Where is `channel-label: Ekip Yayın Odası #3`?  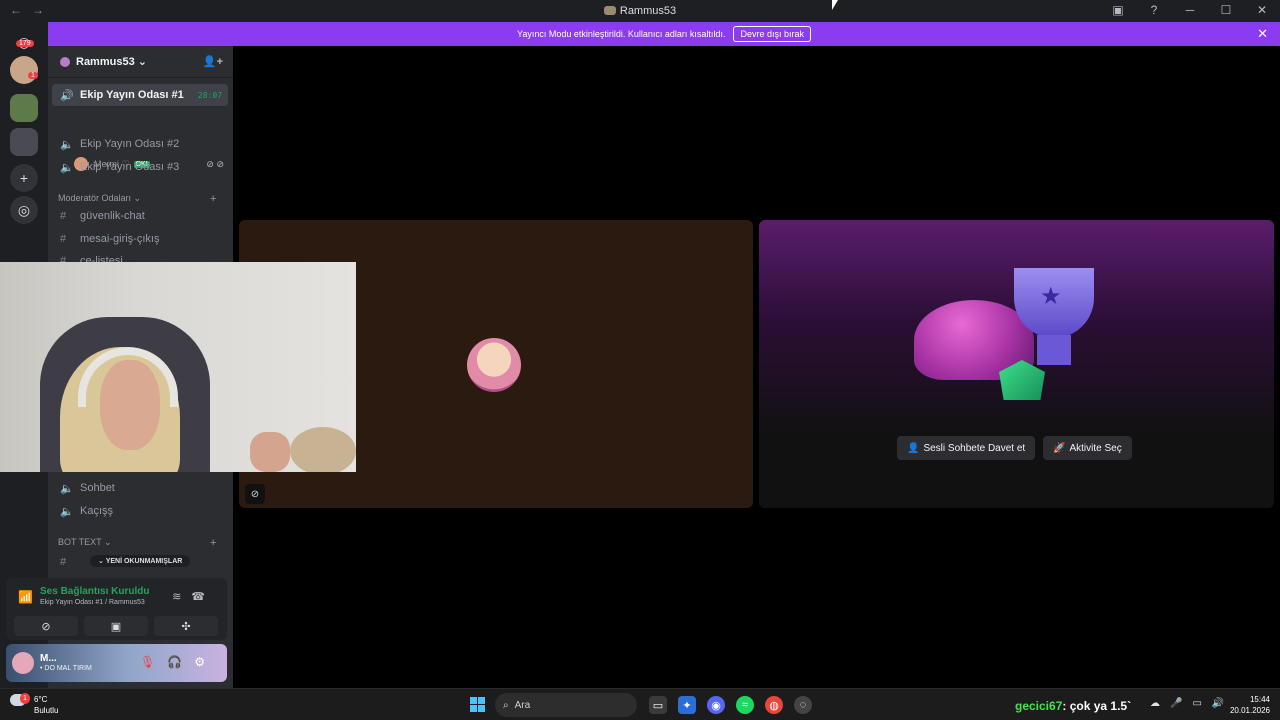
channel-label: Ekip Yayın Odası #3 is located at coordinates (130, 167).